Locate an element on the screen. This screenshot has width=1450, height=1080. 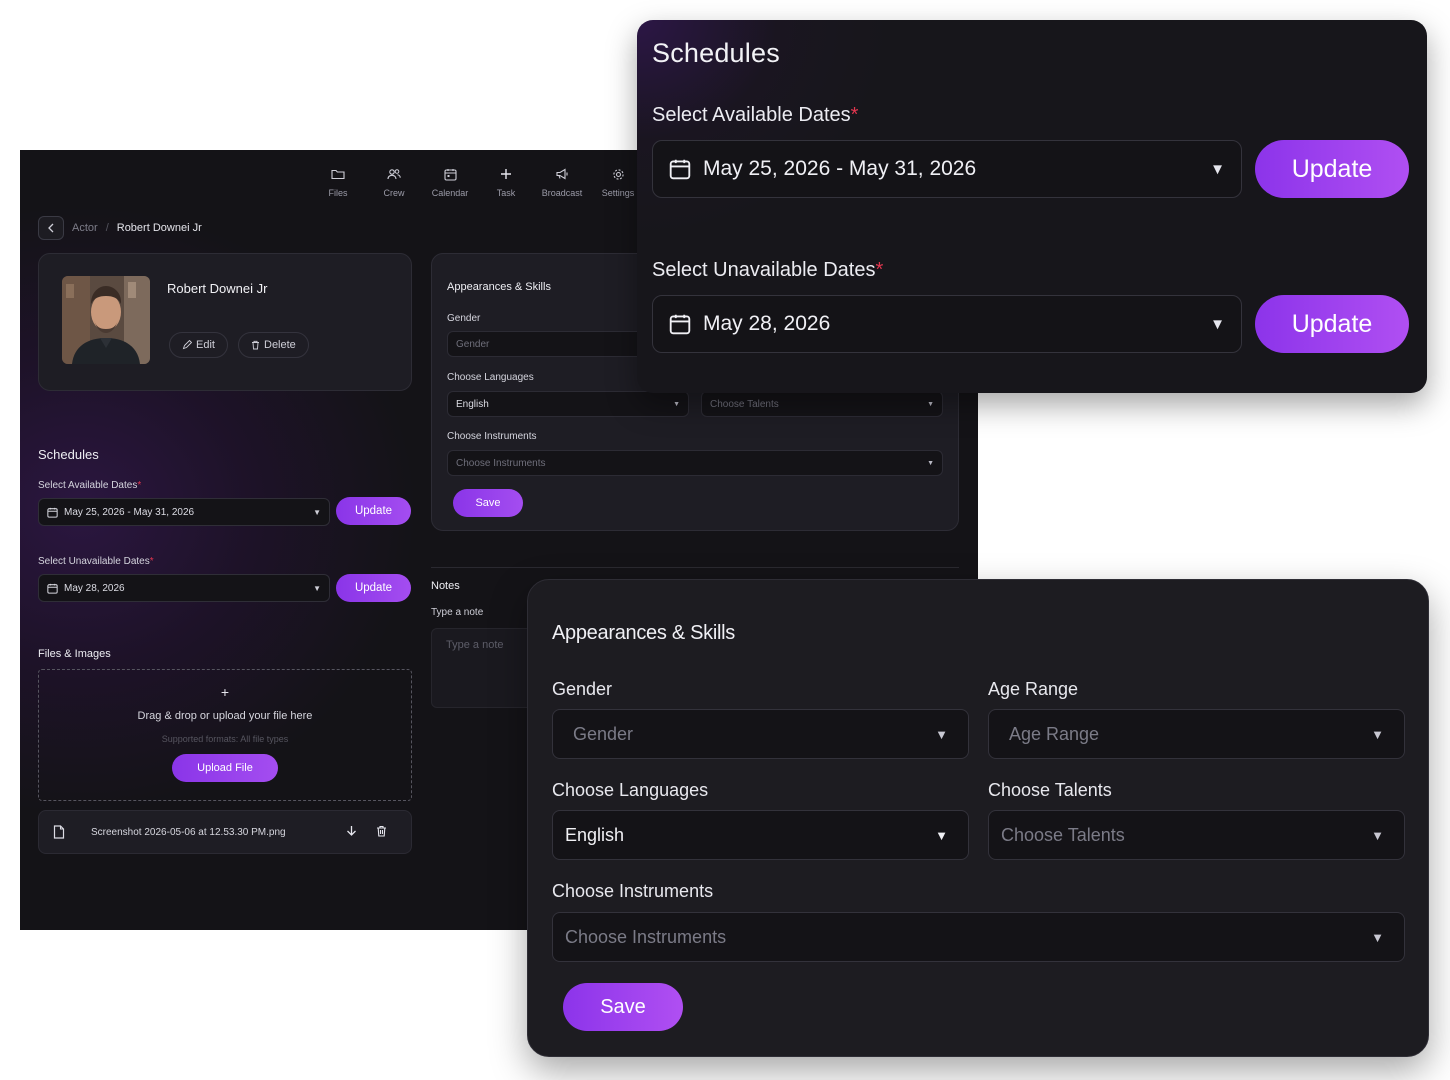
profile-name: Robert Downei Jr is located at coordinates (217, 288).